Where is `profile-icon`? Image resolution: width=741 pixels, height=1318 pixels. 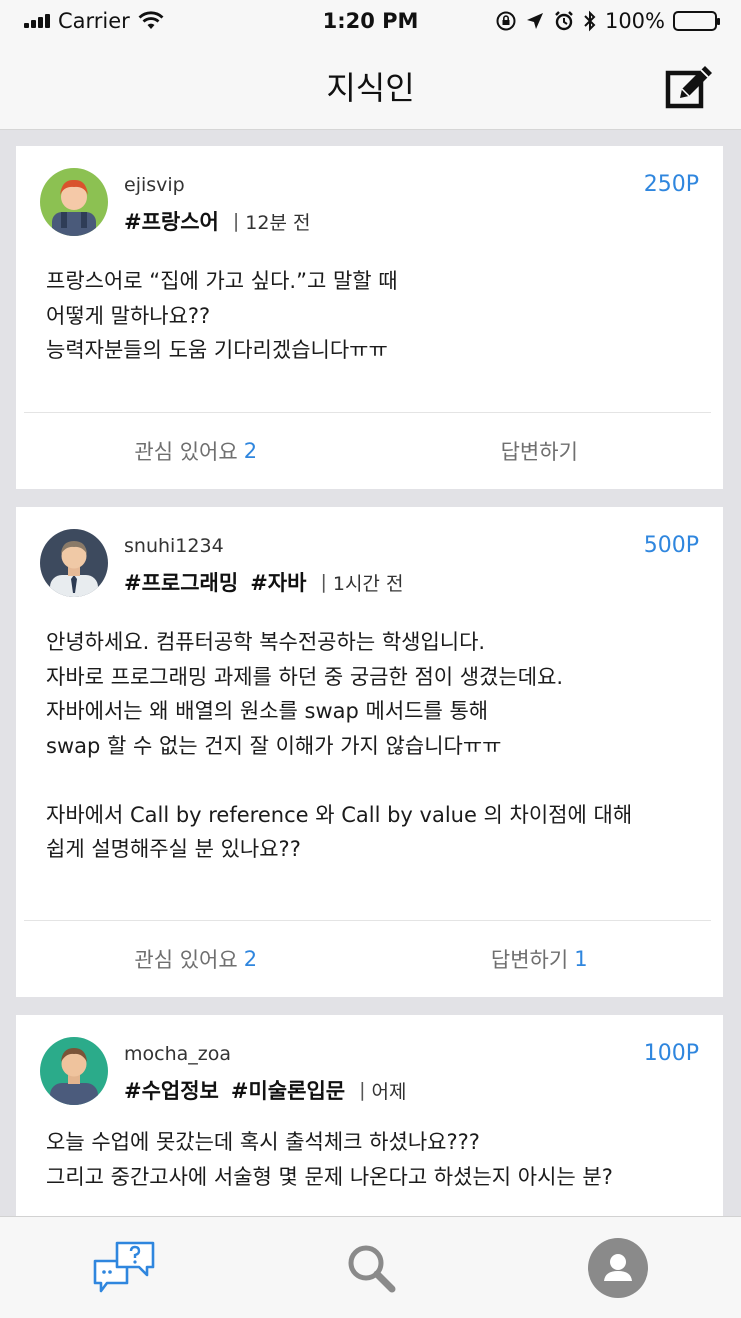
profile-icon is located at coordinates (617, 1267).